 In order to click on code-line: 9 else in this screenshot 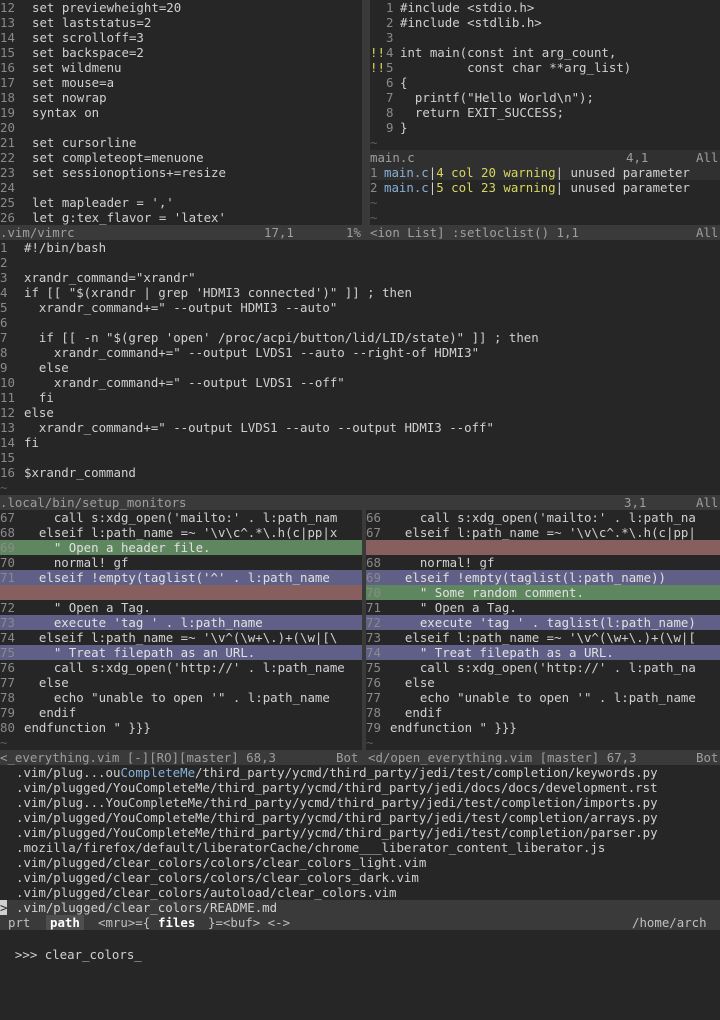, I will do `click(360, 367)`.